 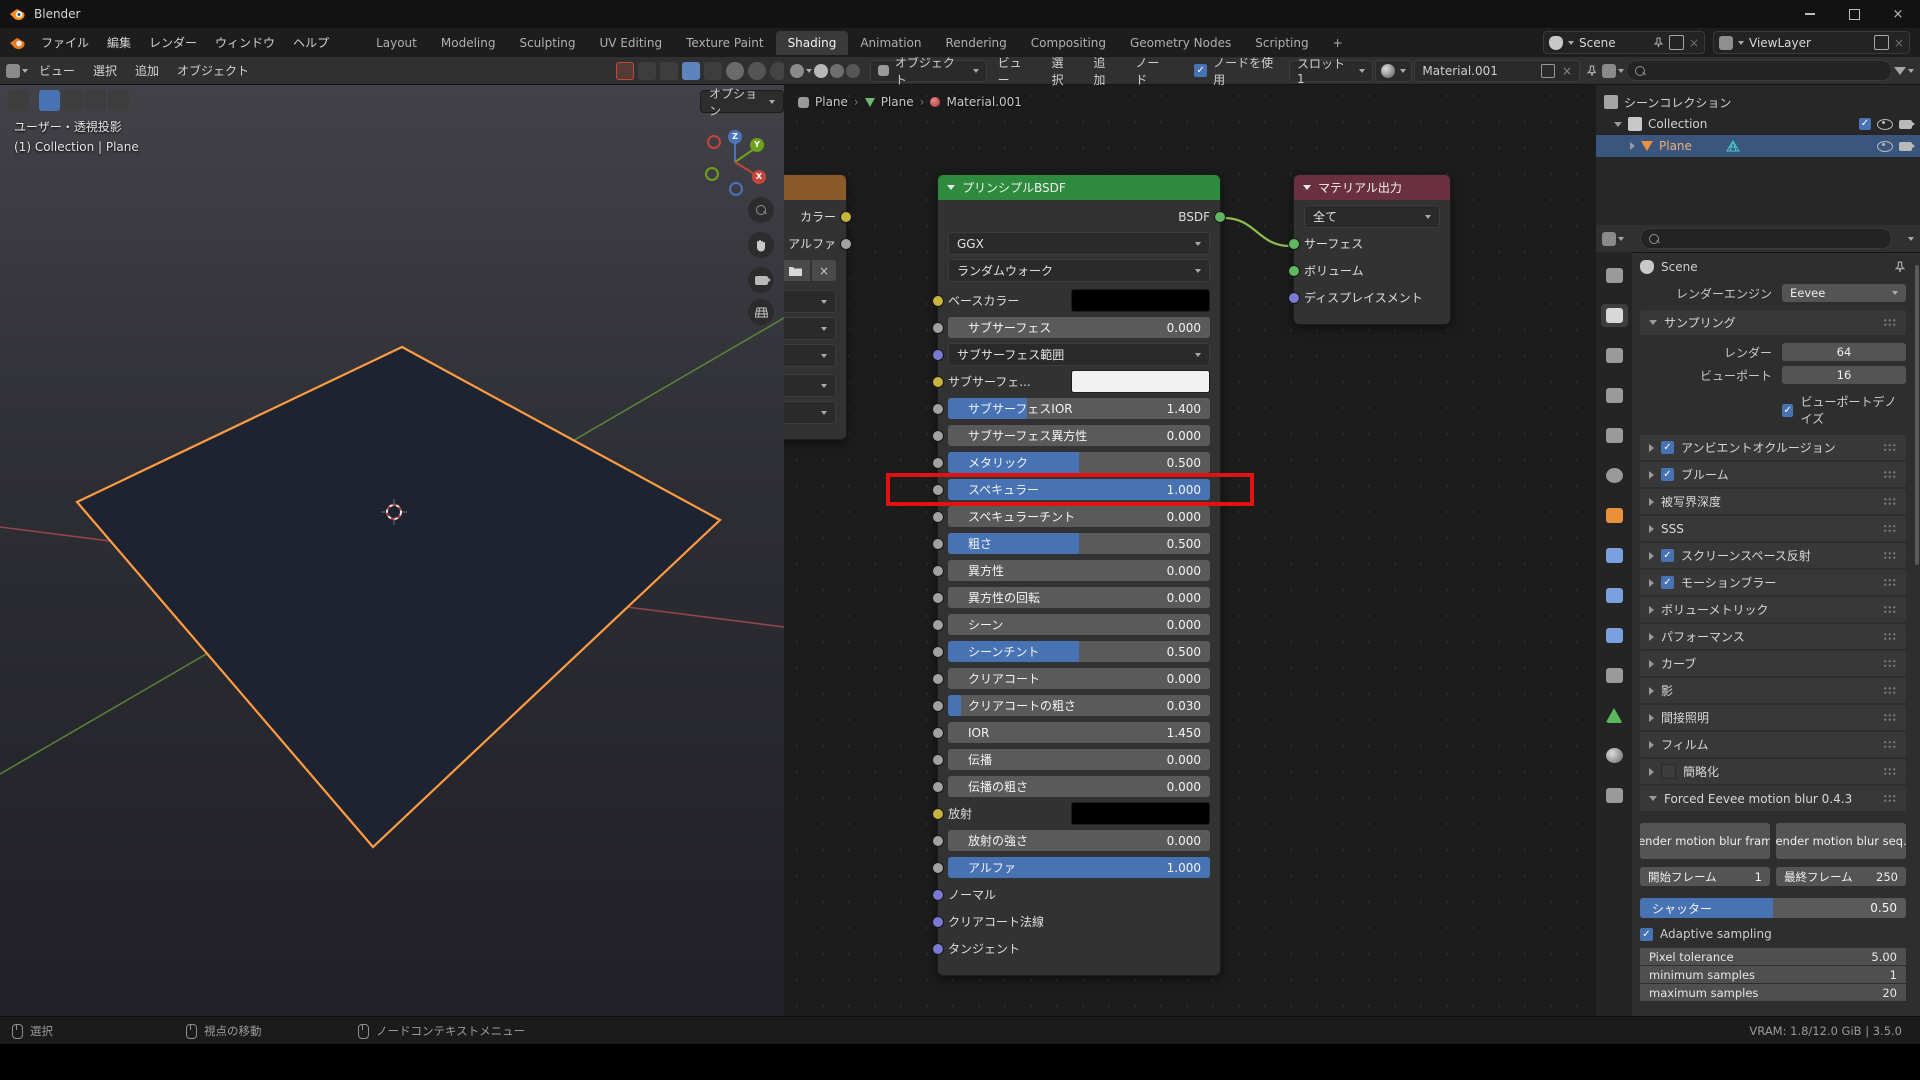 I want to click on properties-tab-world, so click(x=1614, y=475).